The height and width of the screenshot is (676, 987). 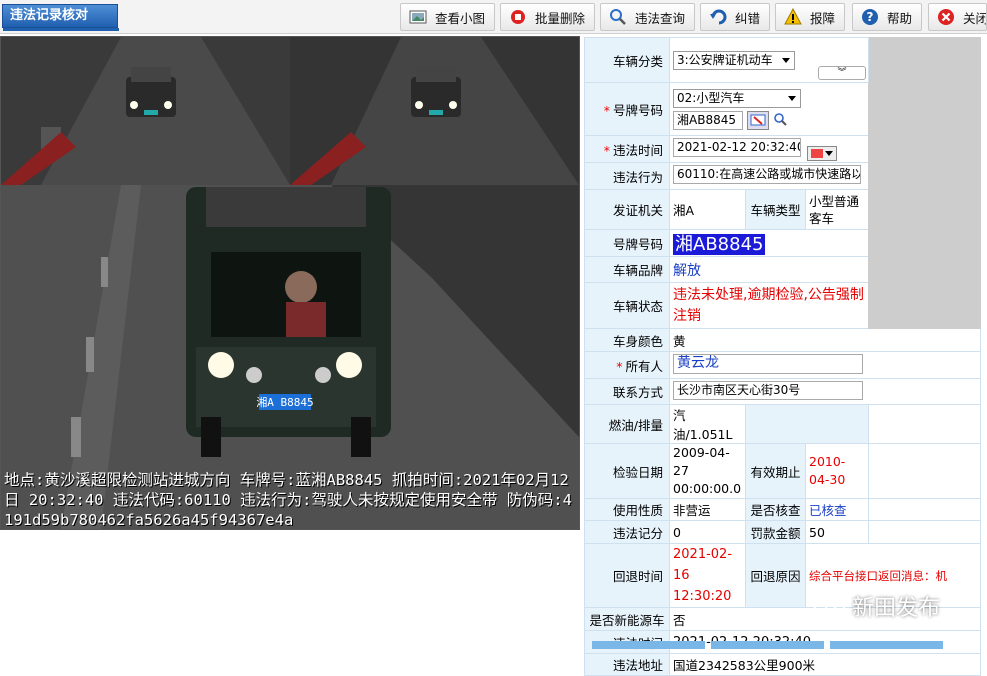 What do you see at coordinates (825, 340) in the screenshot?
I see `body-color-value: 黄` at bounding box center [825, 340].